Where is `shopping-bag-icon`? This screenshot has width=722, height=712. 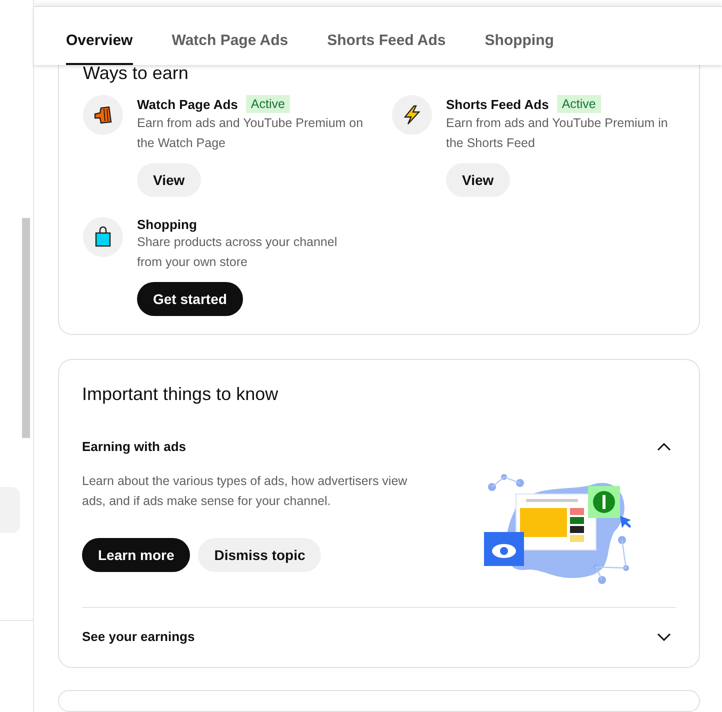 shopping-bag-icon is located at coordinates (103, 237).